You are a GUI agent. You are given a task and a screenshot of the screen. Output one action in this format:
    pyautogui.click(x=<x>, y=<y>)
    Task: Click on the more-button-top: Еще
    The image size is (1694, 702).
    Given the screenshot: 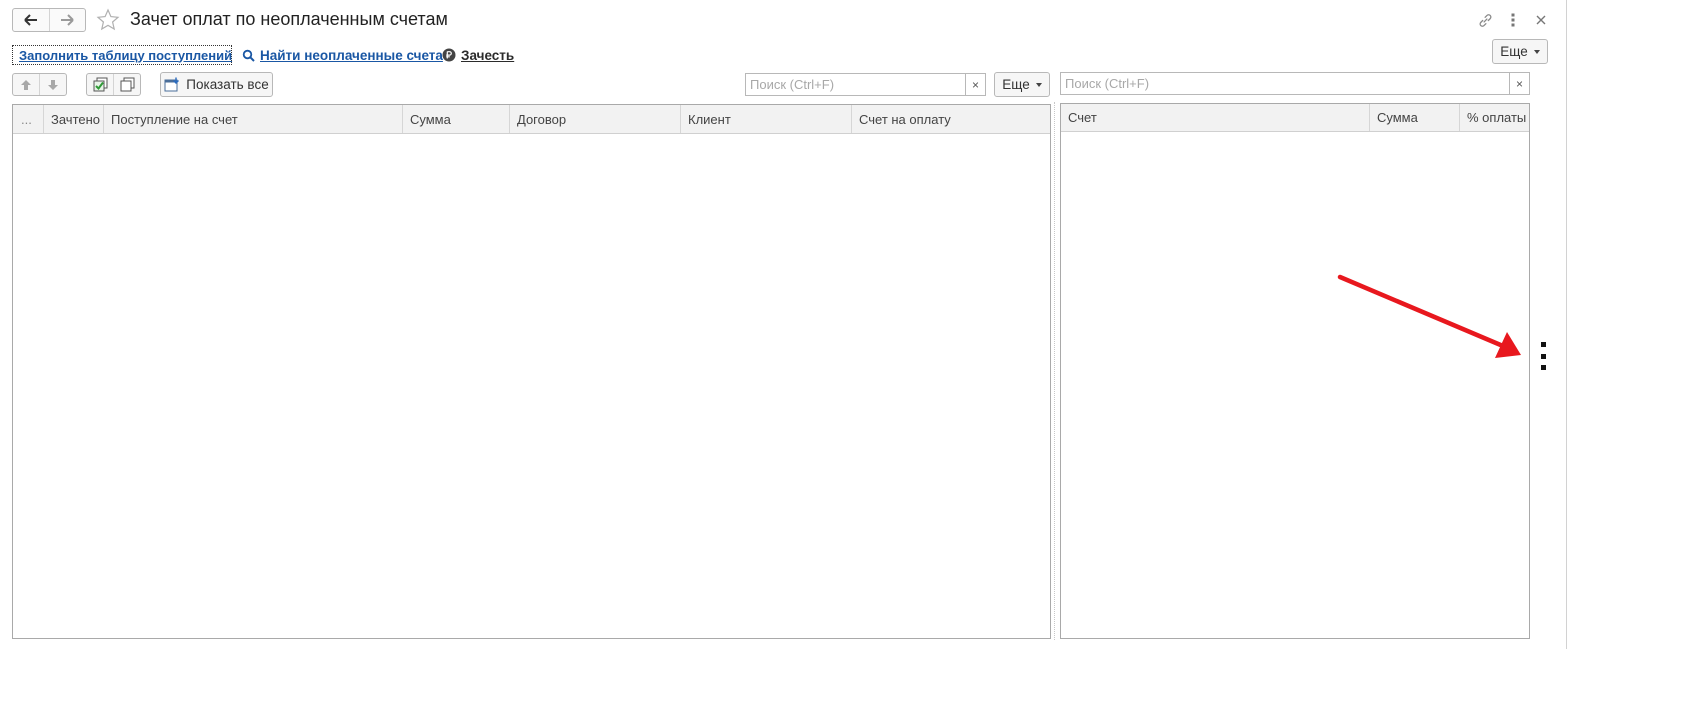 What is the action you would take?
    pyautogui.click(x=1520, y=51)
    